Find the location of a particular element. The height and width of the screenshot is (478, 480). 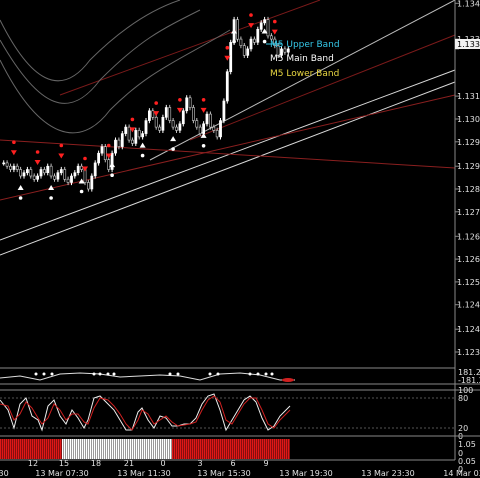

stoch-axis-80: 80 is located at coordinates (463, 398).